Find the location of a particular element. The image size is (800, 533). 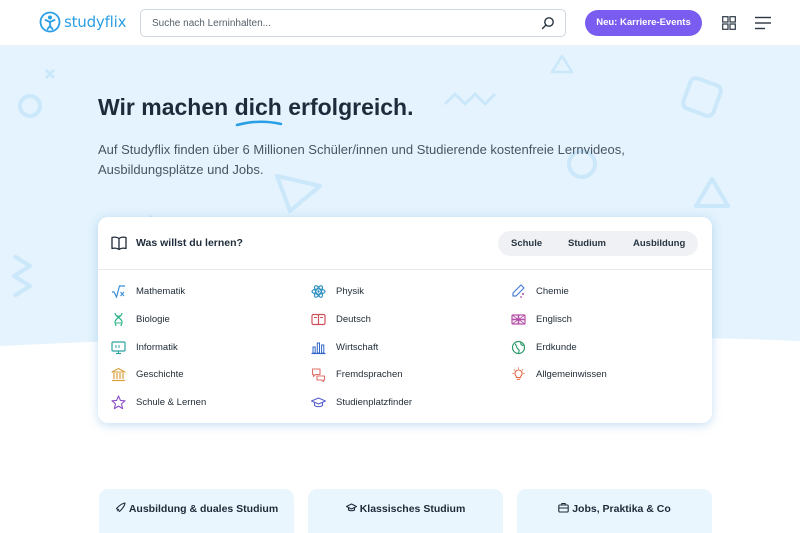

subject-label: Studienplatzfinder is located at coordinates (374, 402).